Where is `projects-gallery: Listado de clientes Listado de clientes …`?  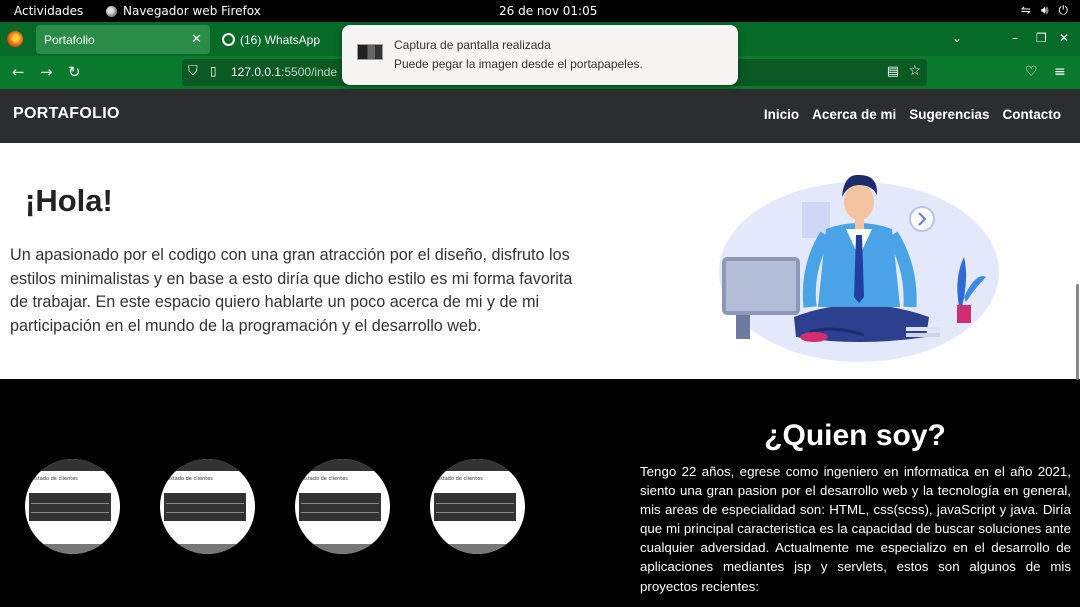
projects-gallery: Listado de clientes Listado de clientes … is located at coordinates (275, 506).